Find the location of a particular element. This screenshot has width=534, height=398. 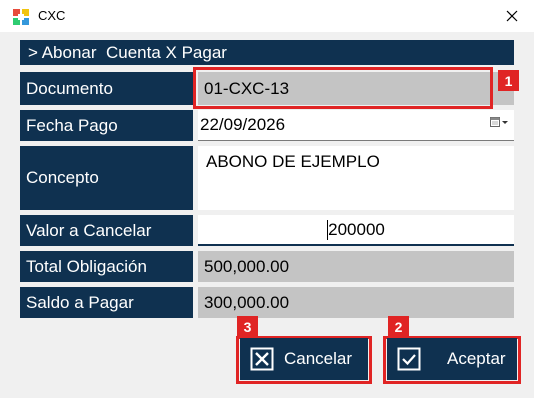

annotation-badge-1: 1 is located at coordinates (508, 80).